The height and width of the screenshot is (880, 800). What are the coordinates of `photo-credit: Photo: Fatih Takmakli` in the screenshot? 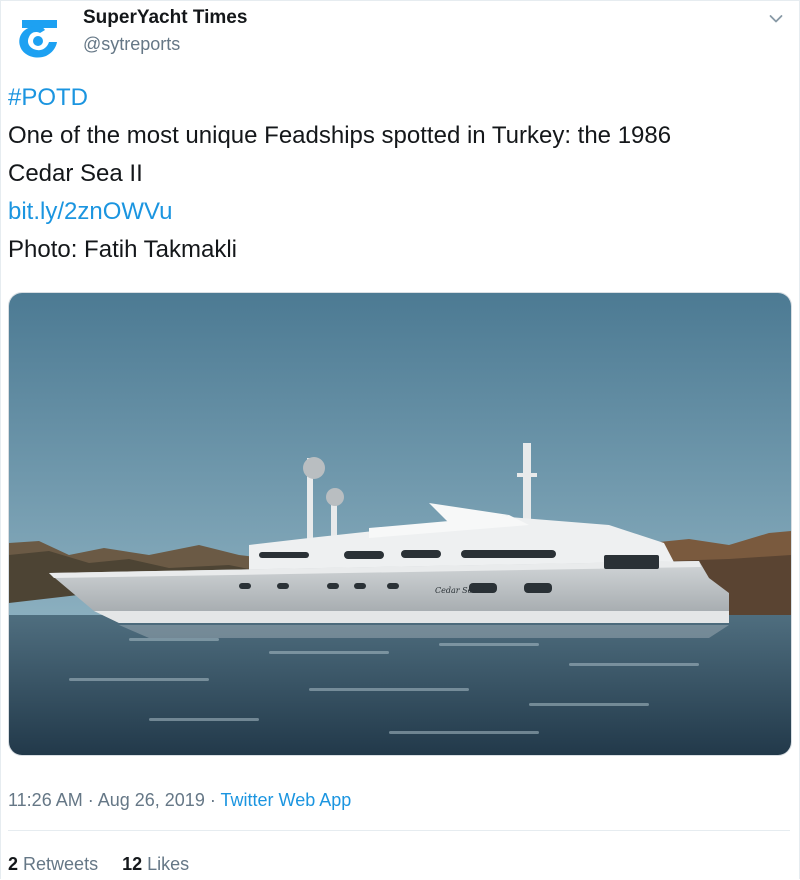 It's located at (122, 249).